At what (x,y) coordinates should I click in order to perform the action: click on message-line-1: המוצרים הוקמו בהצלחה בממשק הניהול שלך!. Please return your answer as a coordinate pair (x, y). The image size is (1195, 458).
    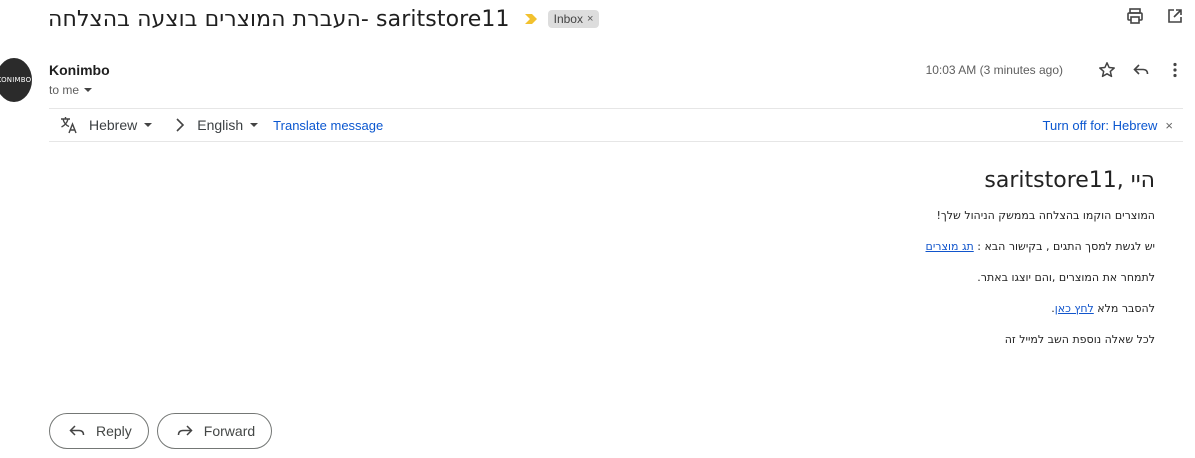
    Looking at the image, I should click on (1045, 215).